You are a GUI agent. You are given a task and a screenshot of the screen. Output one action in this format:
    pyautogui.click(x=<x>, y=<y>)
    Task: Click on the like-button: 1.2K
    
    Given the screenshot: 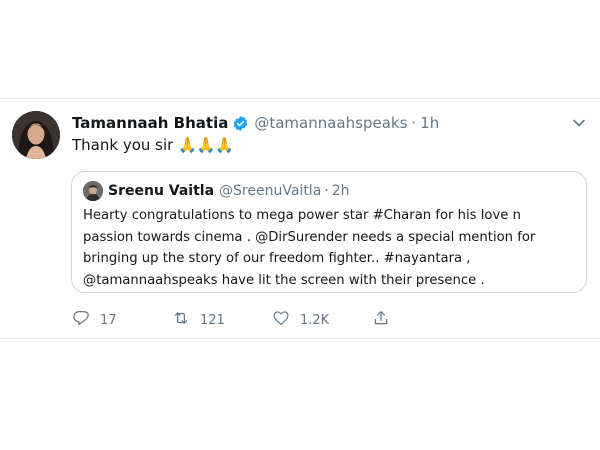 What is the action you would take?
    pyautogui.click(x=300, y=320)
    